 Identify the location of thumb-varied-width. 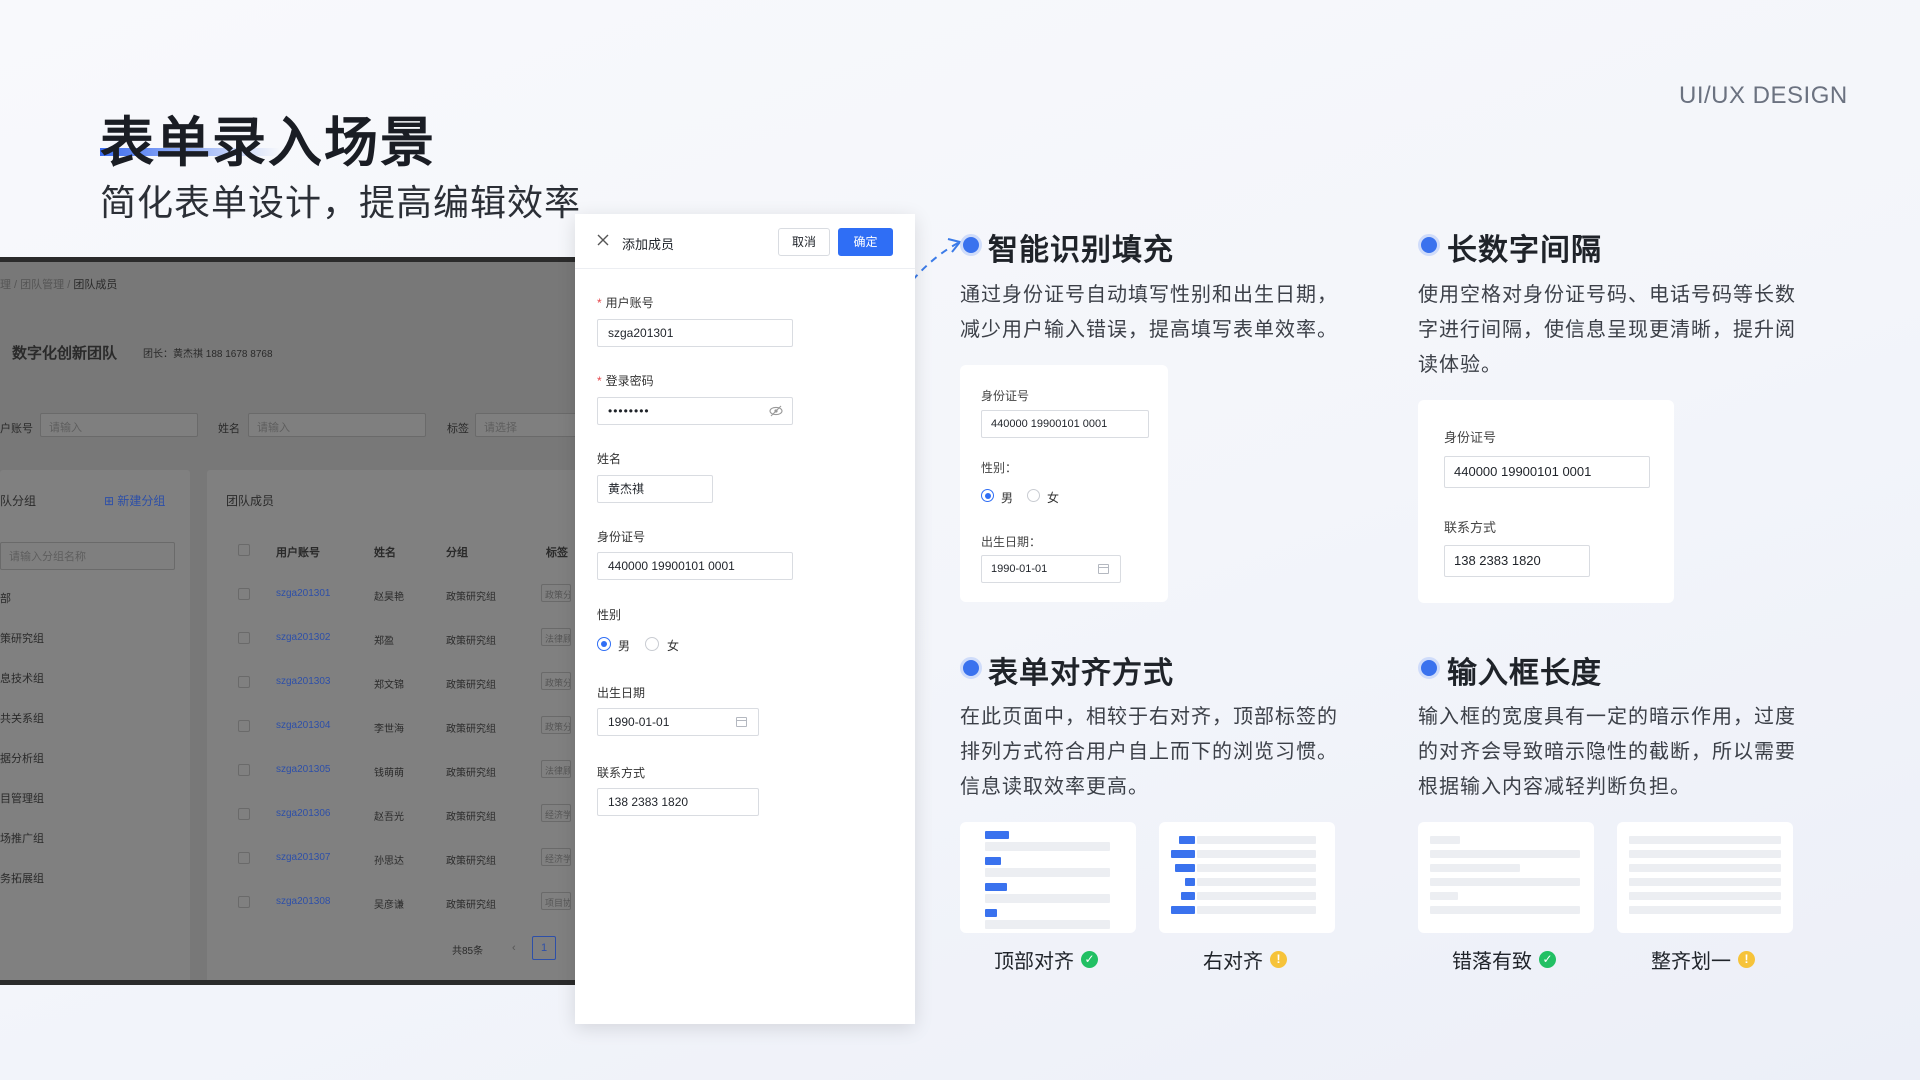
(1506, 877).